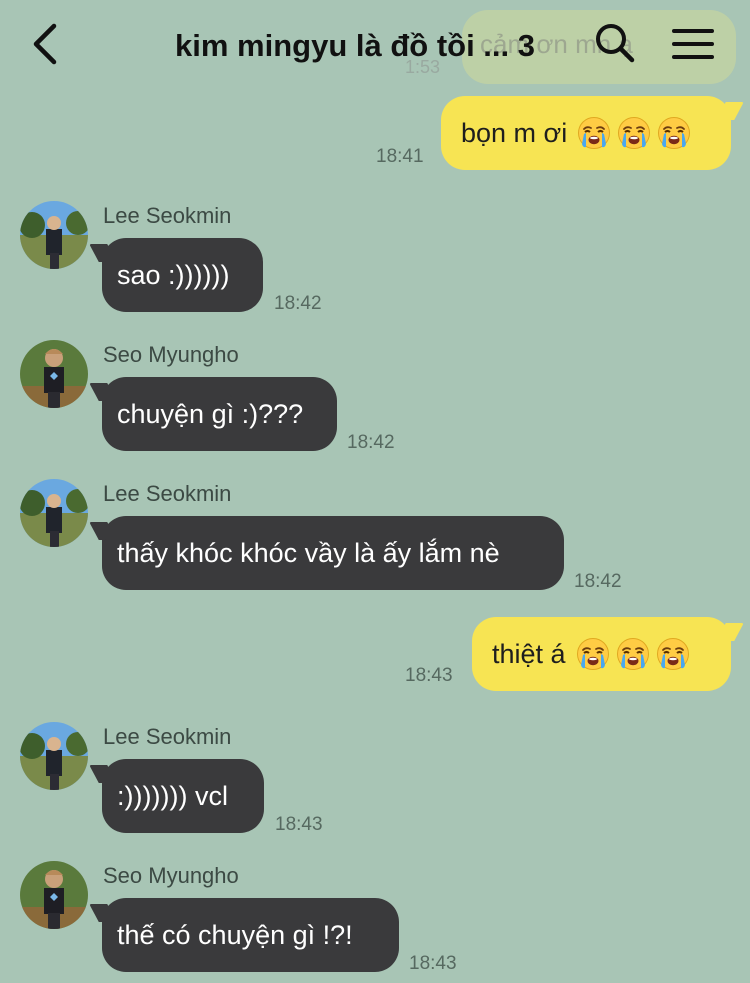  What do you see at coordinates (173, 274) in the screenshot?
I see `message-text: sao :))))))` at bounding box center [173, 274].